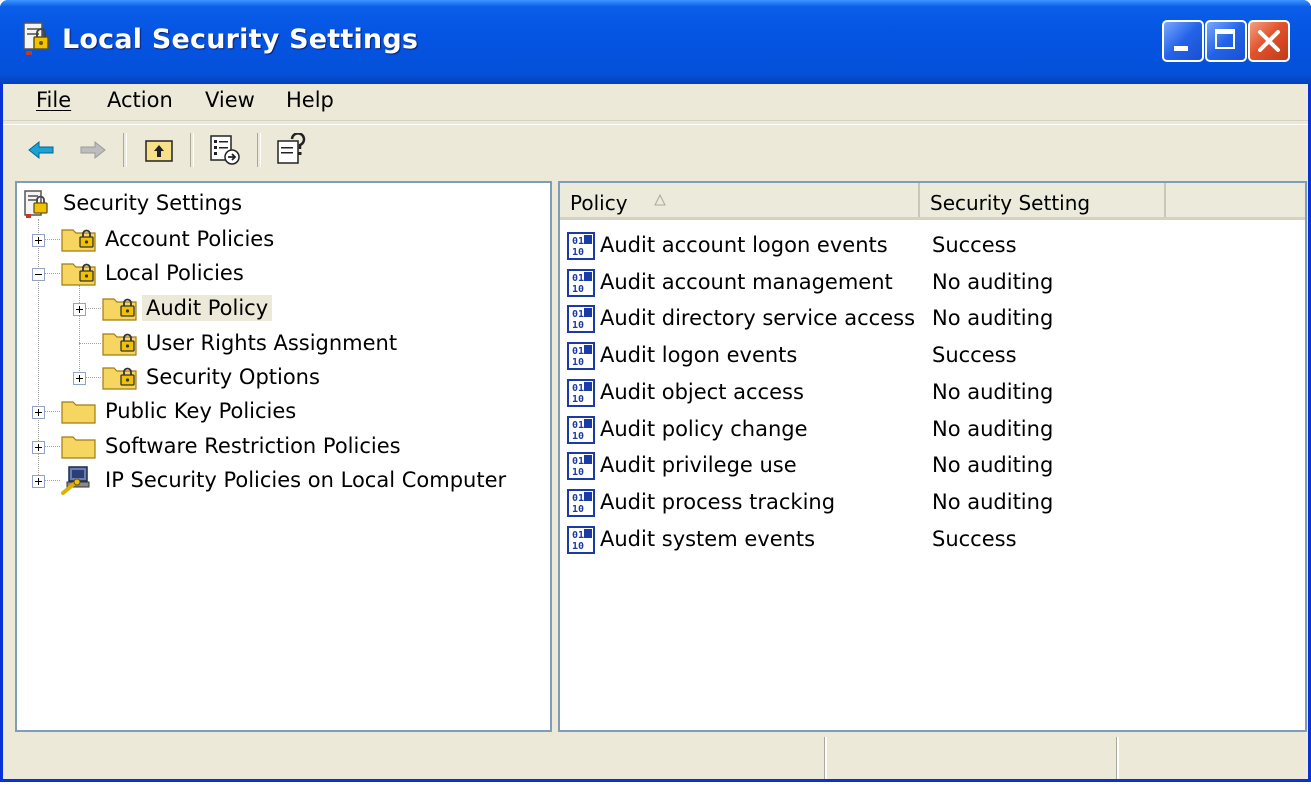 The height and width of the screenshot is (785, 1311). What do you see at coordinates (708, 538) in the screenshot?
I see `policy-name: Audit system events` at bounding box center [708, 538].